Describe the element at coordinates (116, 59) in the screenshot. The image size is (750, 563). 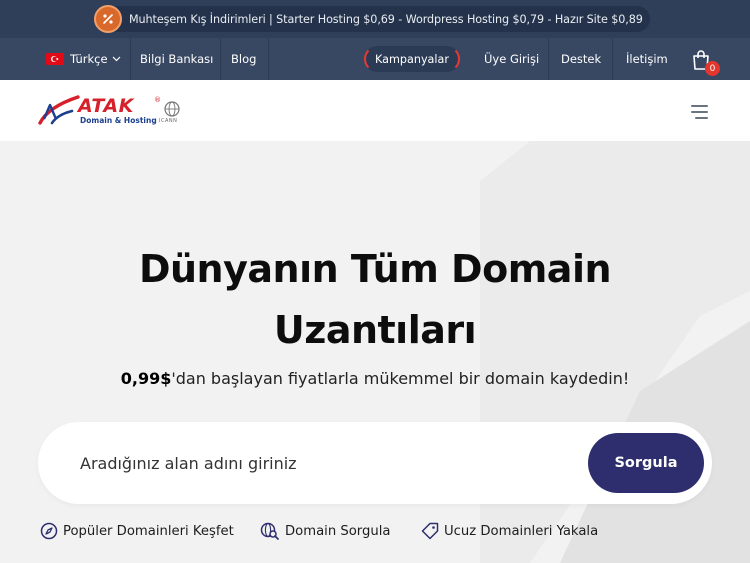
I see `chevron-down-icon` at that location.